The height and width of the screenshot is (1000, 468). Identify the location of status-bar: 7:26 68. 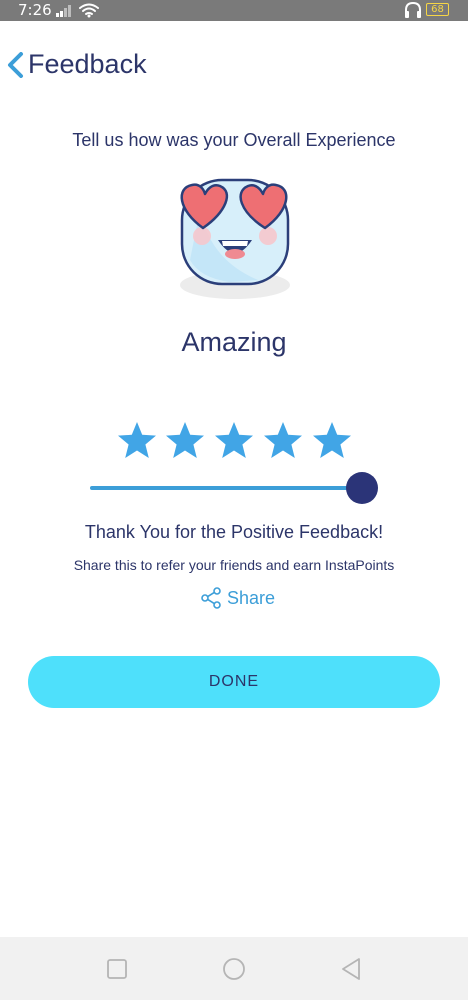
(234, 10).